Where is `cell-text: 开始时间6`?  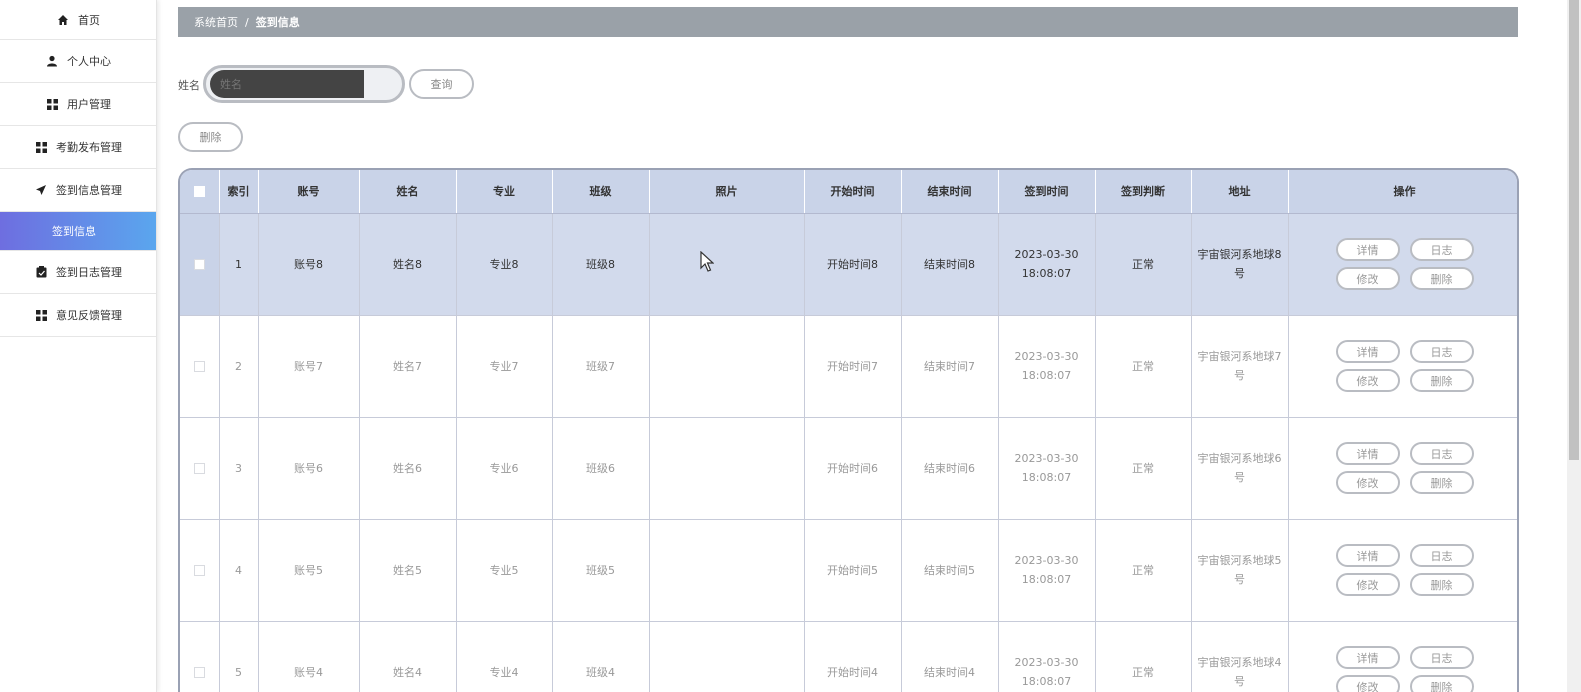 cell-text: 开始时间6 is located at coordinates (852, 468).